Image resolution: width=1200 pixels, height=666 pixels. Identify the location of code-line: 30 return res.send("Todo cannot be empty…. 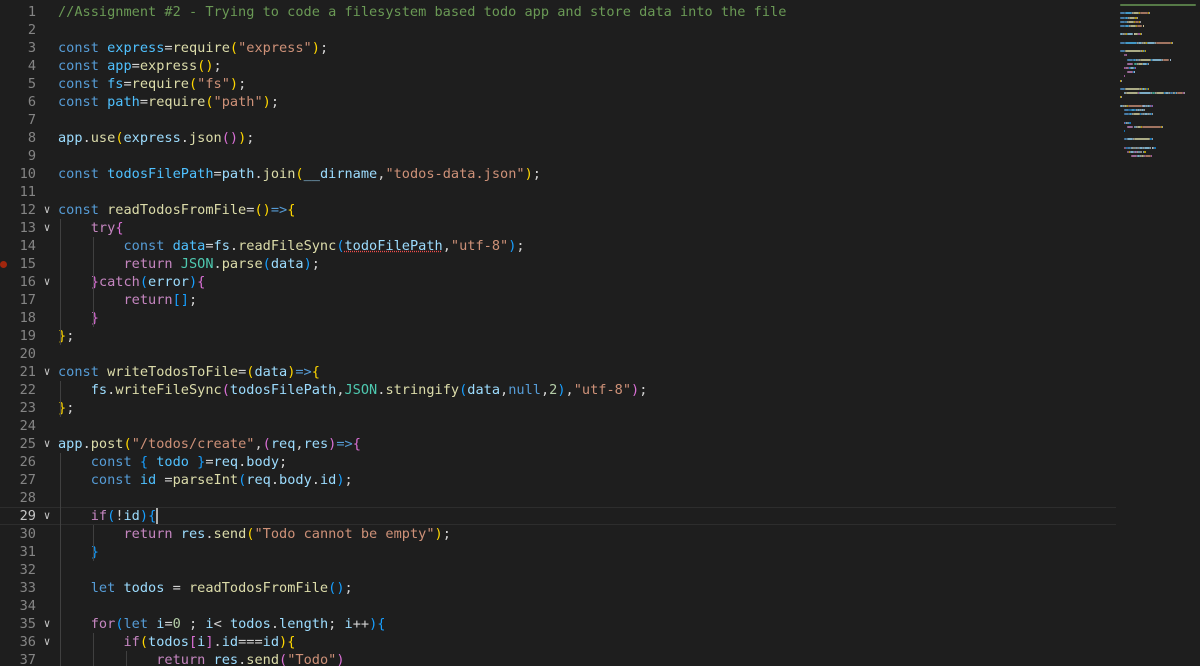
(558, 534).